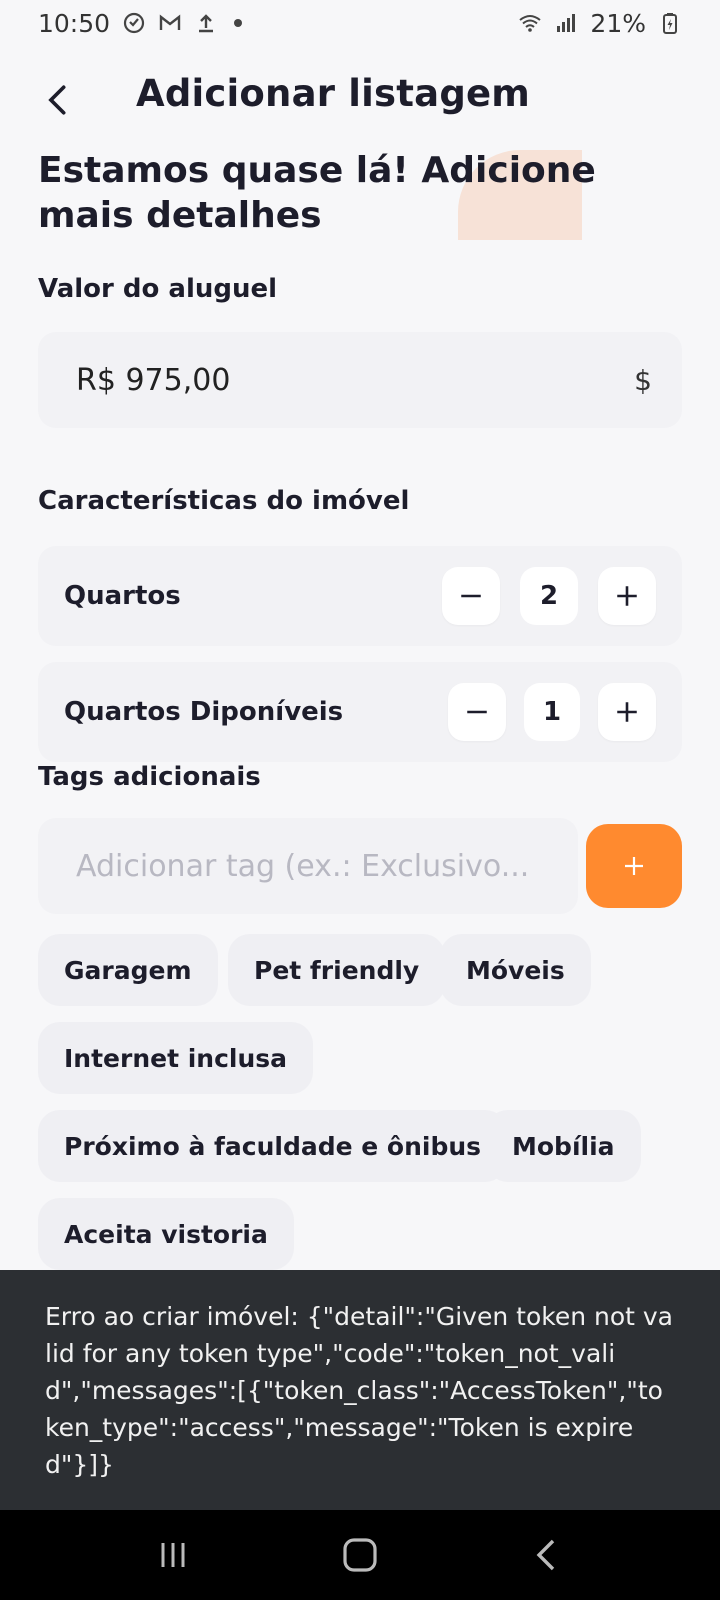  I want to click on back-icon, so click(545, 1555).